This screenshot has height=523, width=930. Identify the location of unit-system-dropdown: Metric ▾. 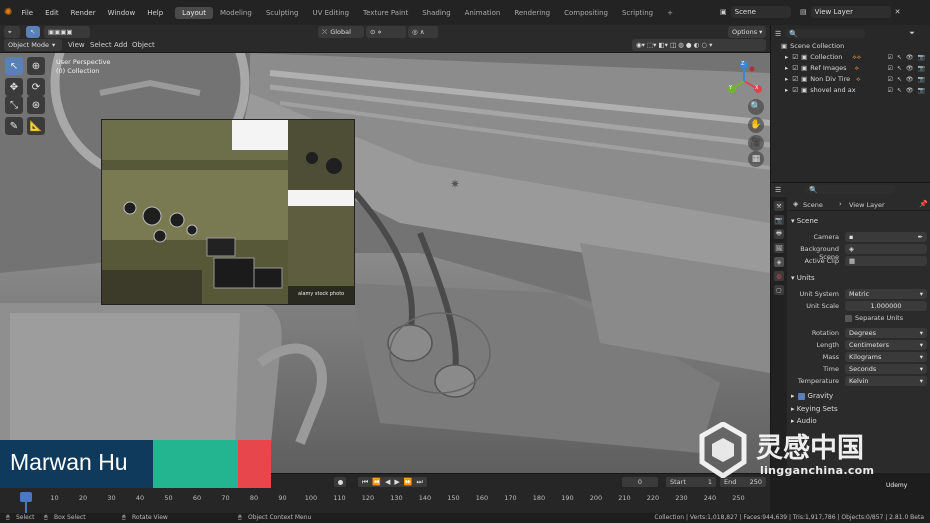
(886, 294).